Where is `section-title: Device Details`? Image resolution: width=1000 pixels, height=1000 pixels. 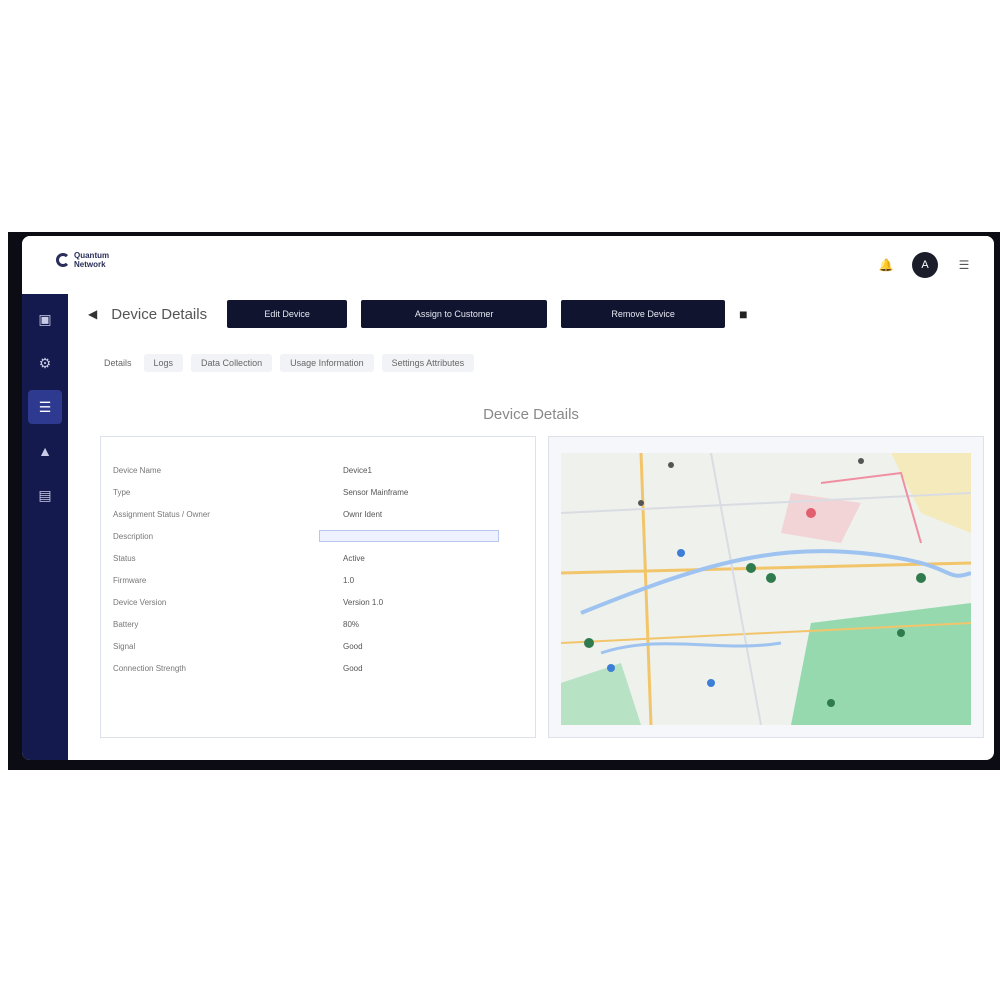 section-title: Device Details is located at coordinates (531, 414).